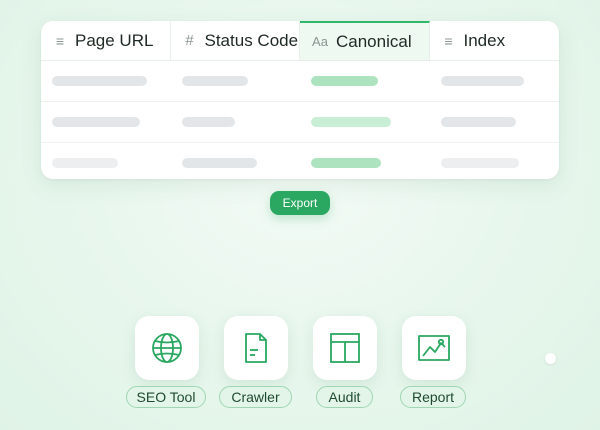  I want to click on tool-label-seo-tool: SEO Tool, so click(166, 397).